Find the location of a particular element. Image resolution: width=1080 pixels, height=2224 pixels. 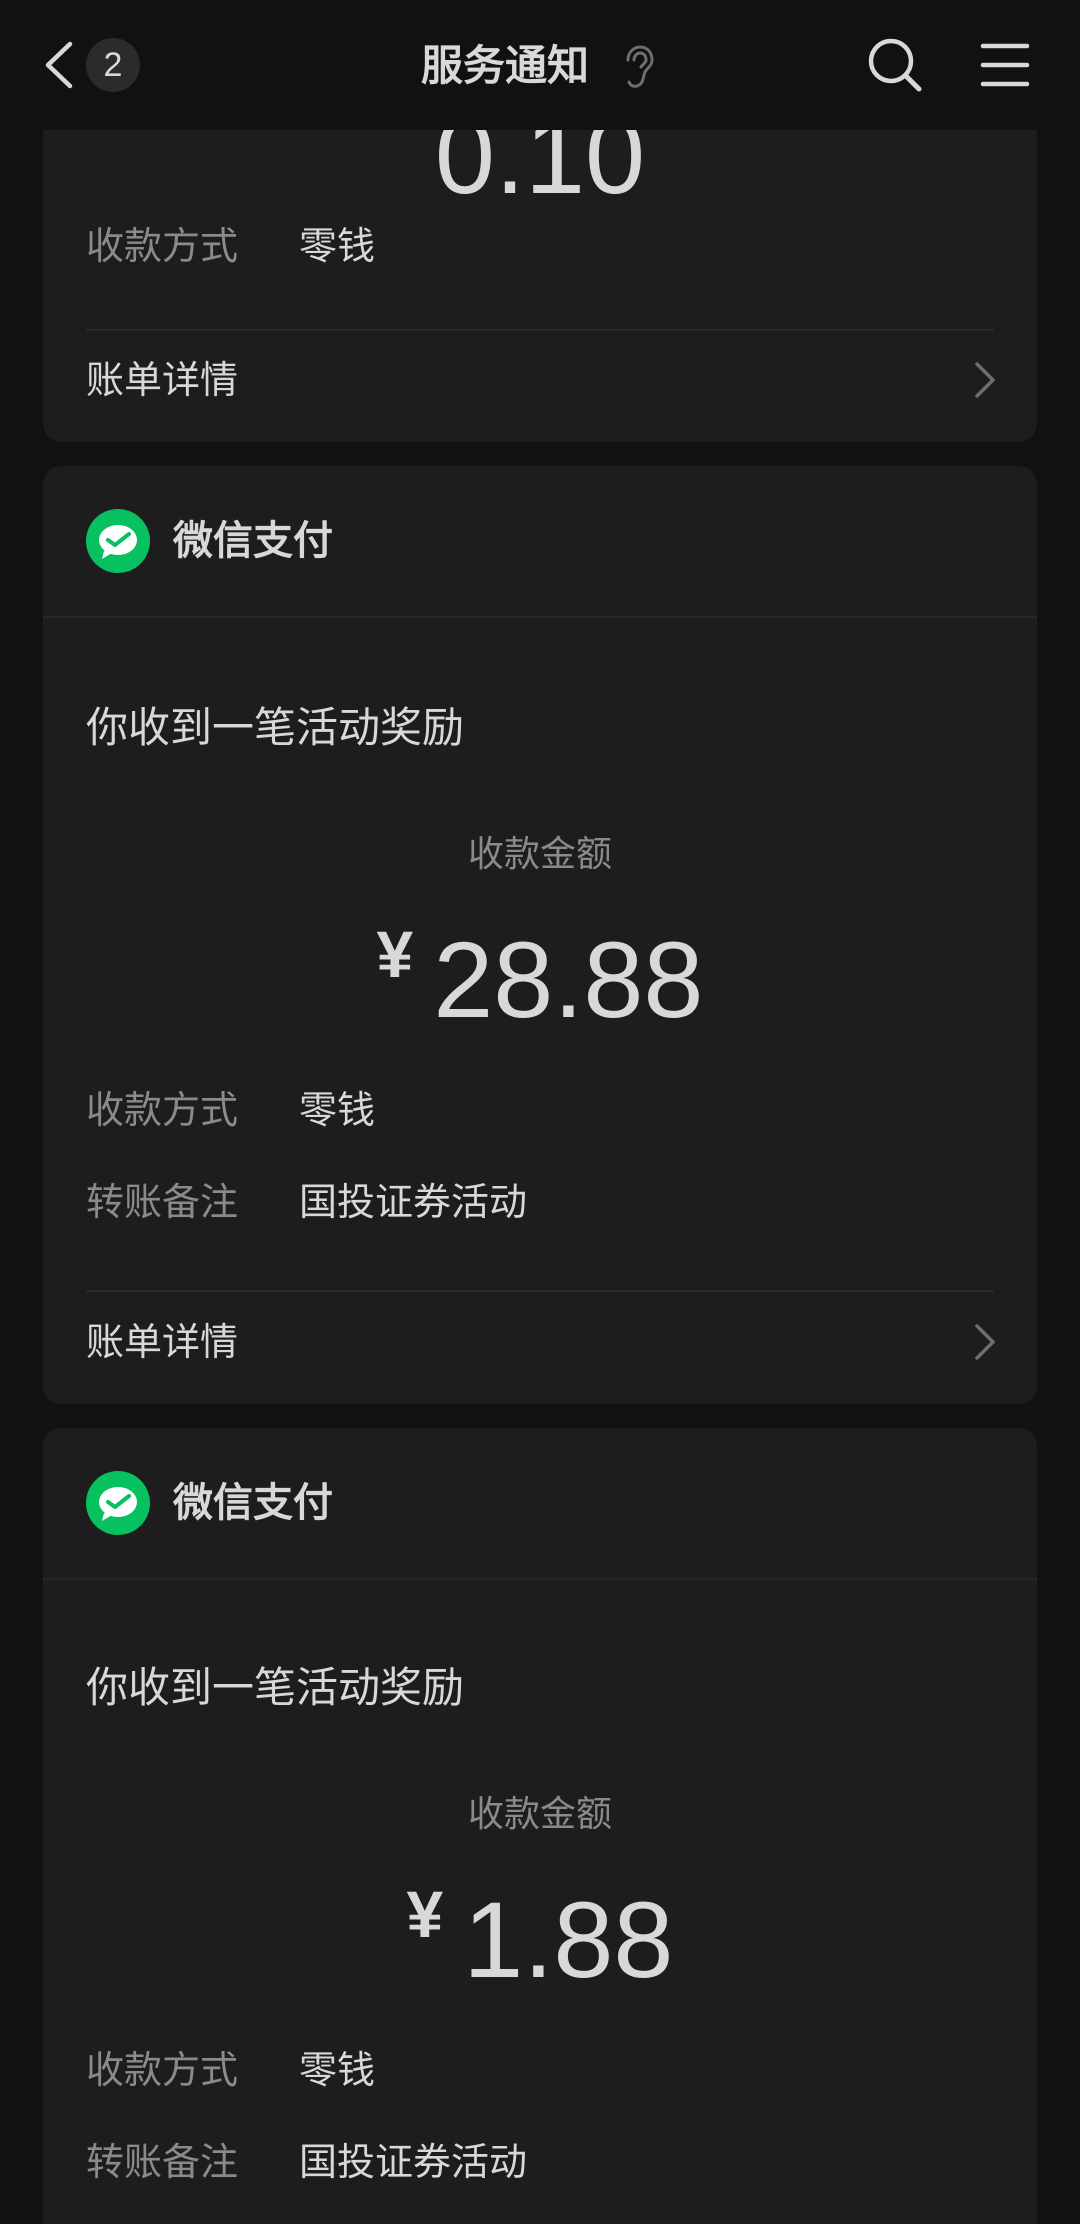

hamburger-menu-icon is located at coordinates (1005, 65).